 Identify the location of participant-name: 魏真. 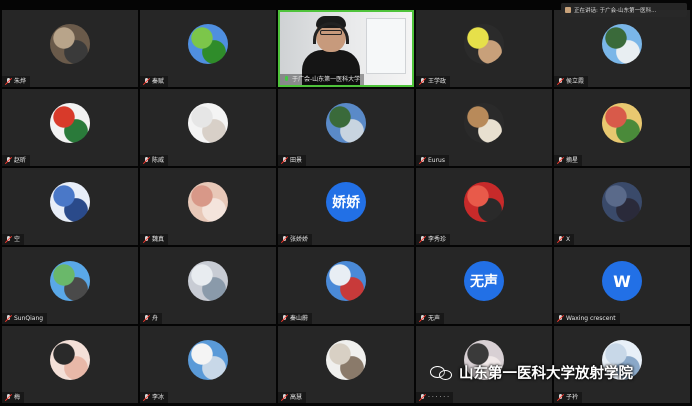
(158, 239).